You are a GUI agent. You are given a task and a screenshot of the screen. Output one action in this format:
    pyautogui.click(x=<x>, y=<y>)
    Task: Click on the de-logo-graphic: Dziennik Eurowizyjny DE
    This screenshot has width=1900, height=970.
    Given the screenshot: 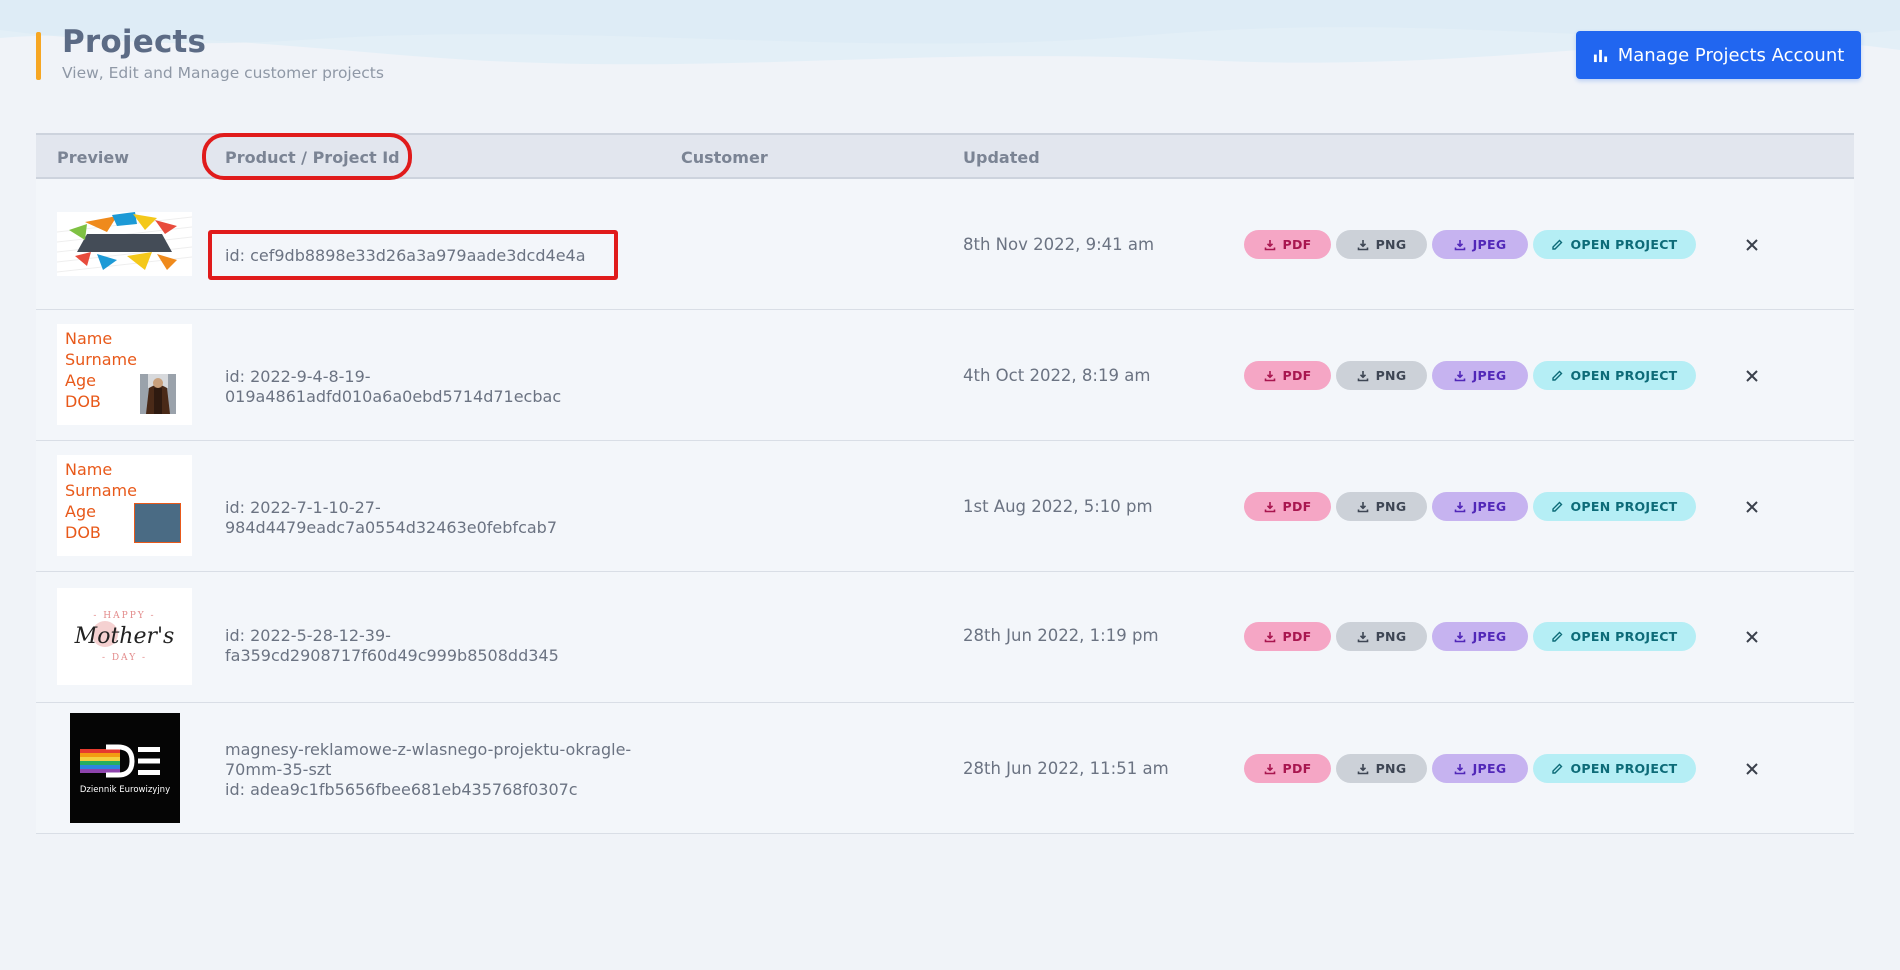 What is the action you would take?
    pyautogui.click(x=125, y=768)
    